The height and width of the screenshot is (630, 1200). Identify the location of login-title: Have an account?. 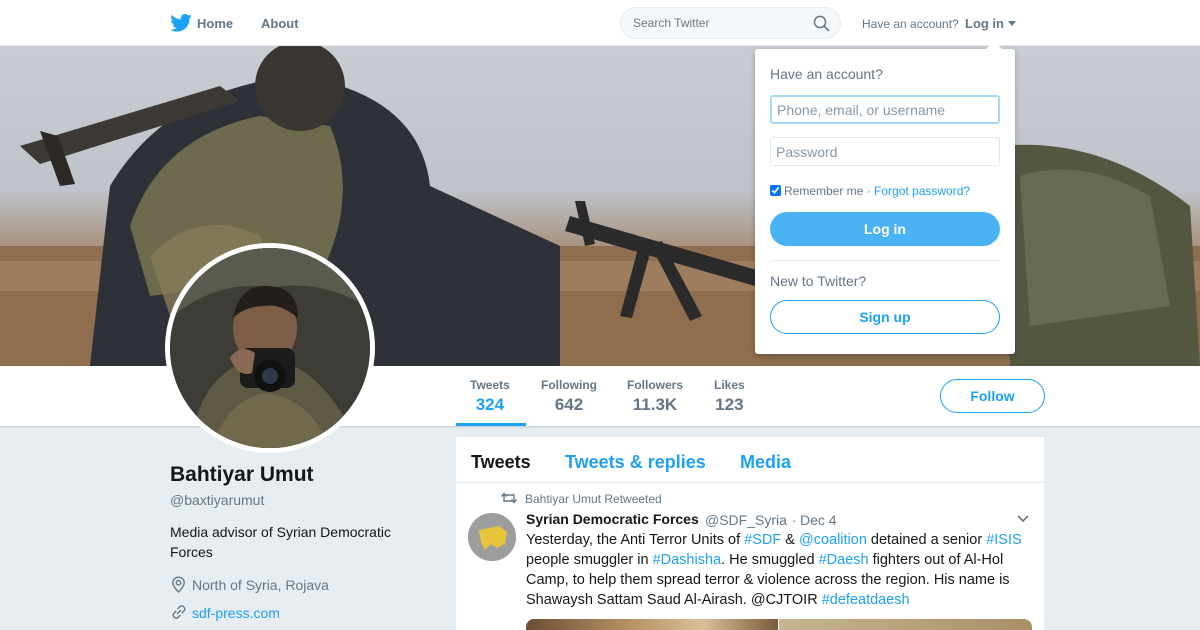
(826, 74).